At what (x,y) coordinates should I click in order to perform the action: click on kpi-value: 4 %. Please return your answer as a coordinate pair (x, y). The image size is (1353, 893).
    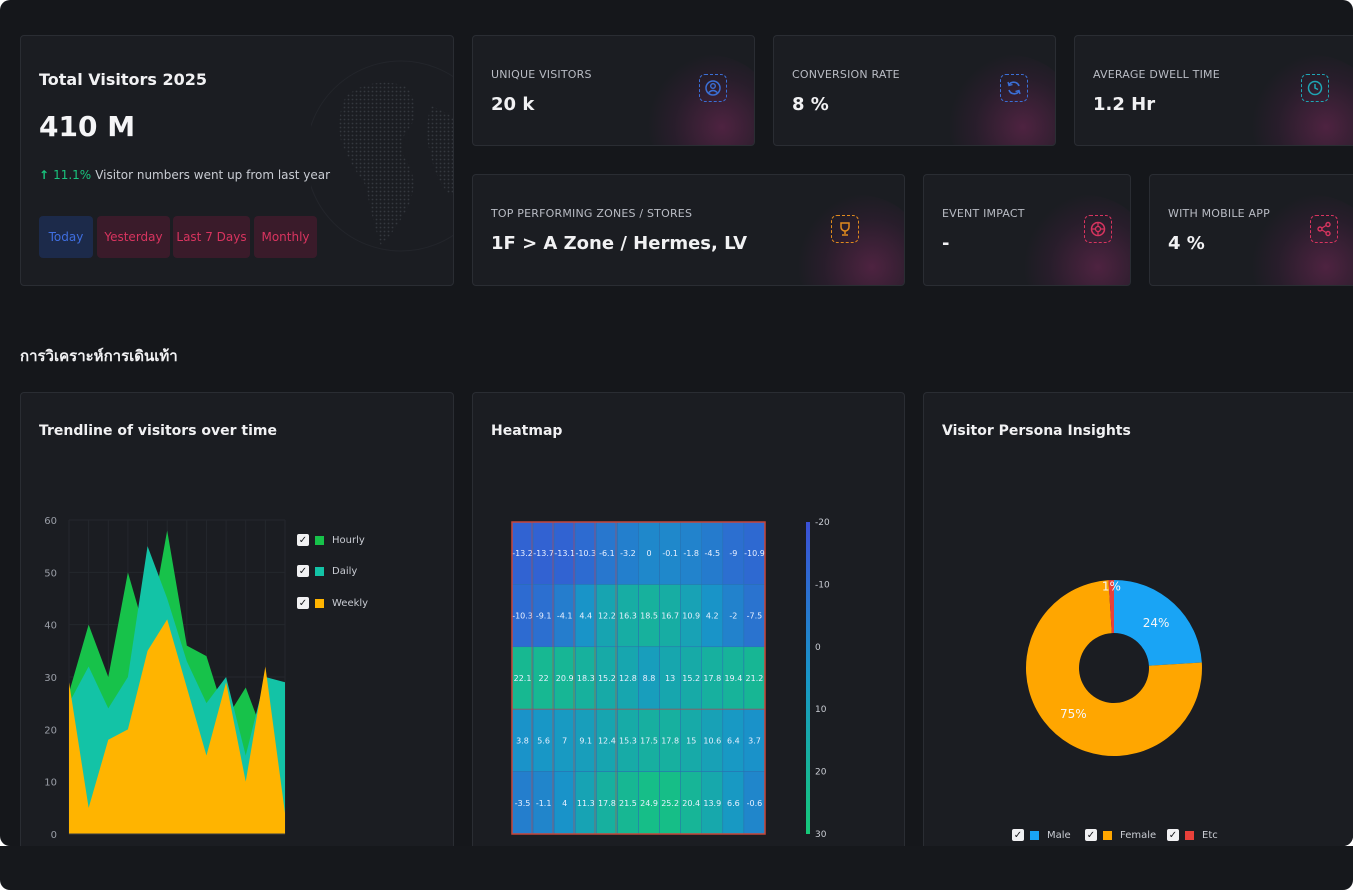
    Looking at the image, I should click on (1186, 243).